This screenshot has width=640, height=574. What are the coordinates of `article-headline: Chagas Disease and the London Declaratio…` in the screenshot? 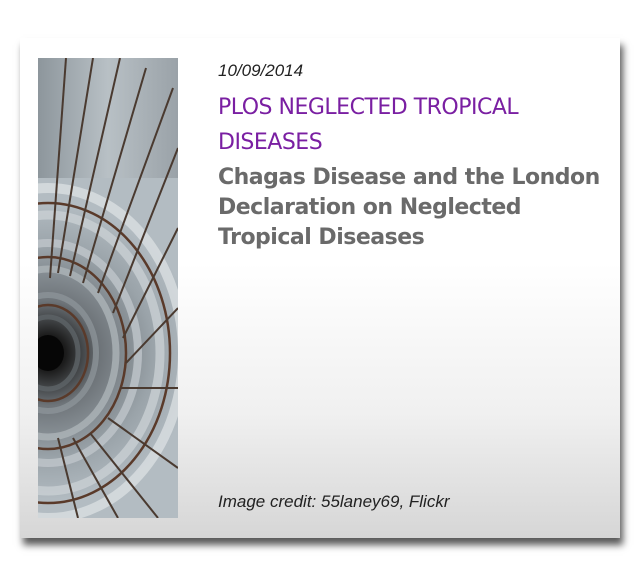 It's located at (413, 208).